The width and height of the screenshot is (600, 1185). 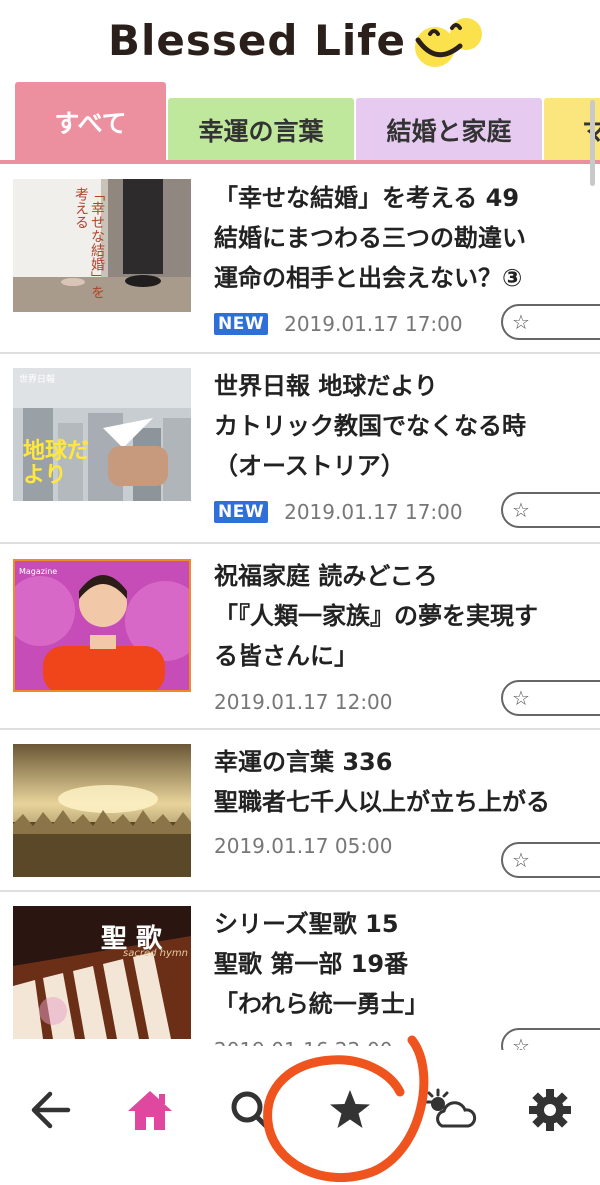 I want to click on title-line: 運命の相手と出会えない？③, so click(x=368, y=278).